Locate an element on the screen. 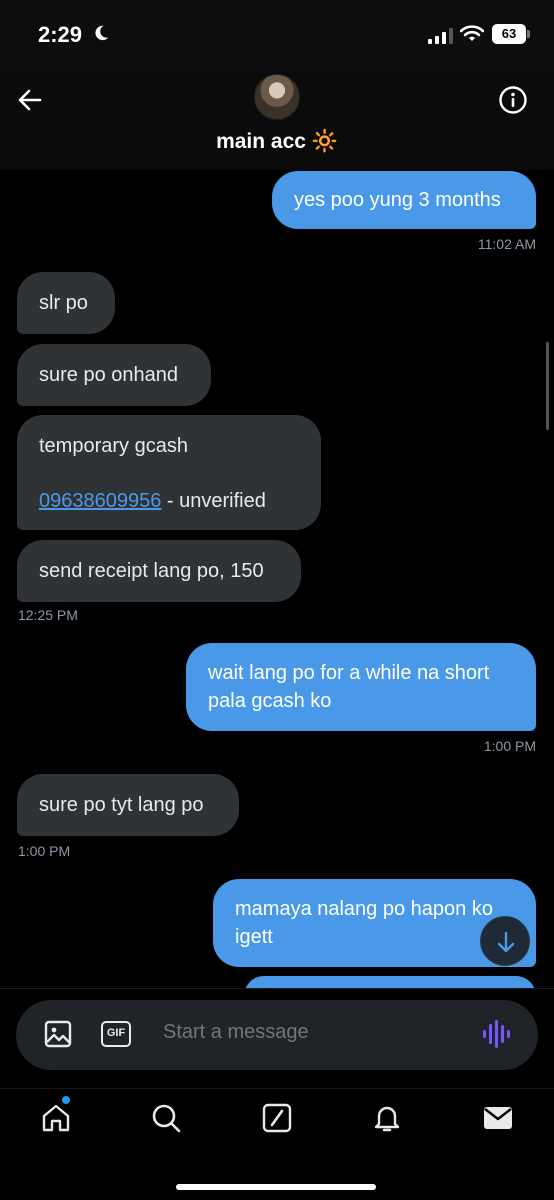 The image size is (554, 1200). message-bubble-incoming: sure po onhand is located at coordinates (114, 375).